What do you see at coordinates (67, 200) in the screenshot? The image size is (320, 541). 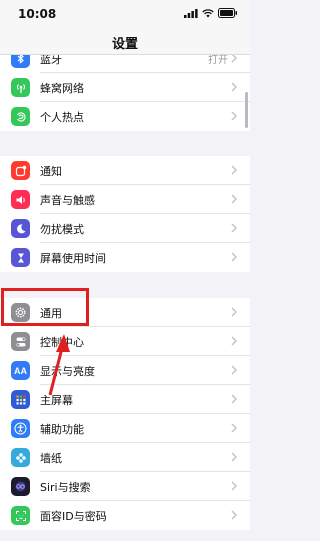 I see `settings-row-label: 声音与触感` at bounding box center [67, 200].